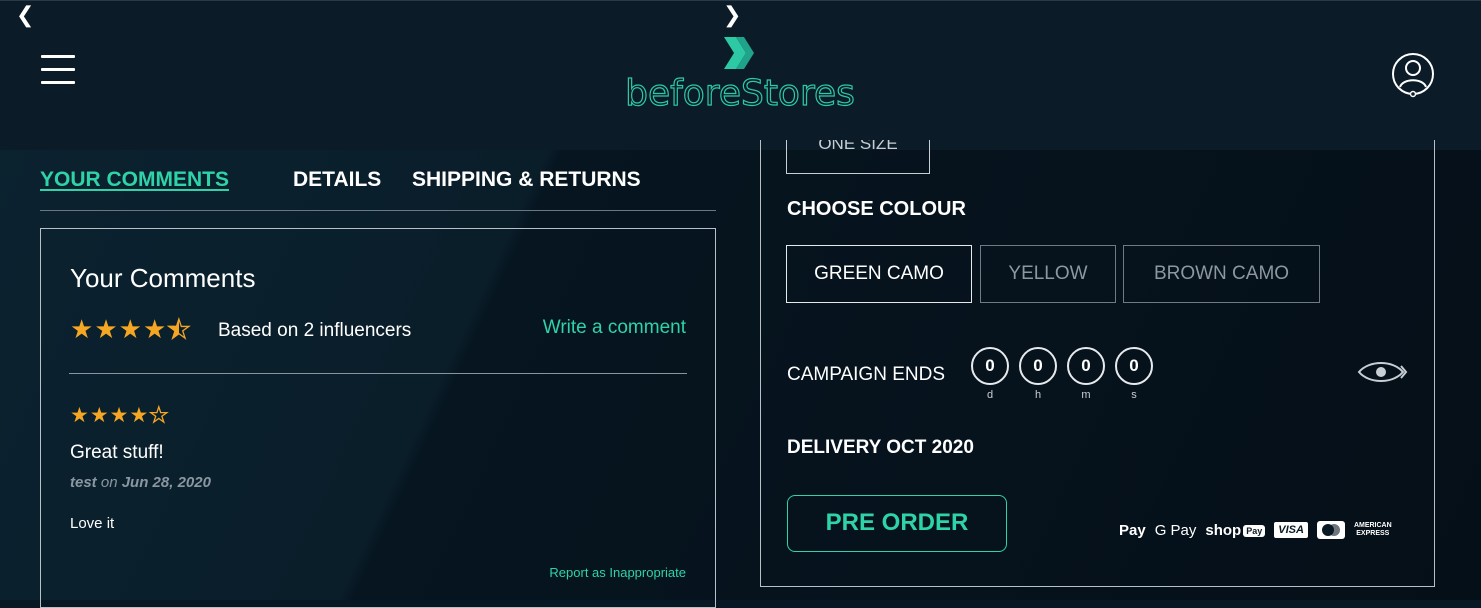  What do you see at coordinates (740, 93) in the screenshot?
I see `logo-text: beforeStores` at bounding box center [740, 93].